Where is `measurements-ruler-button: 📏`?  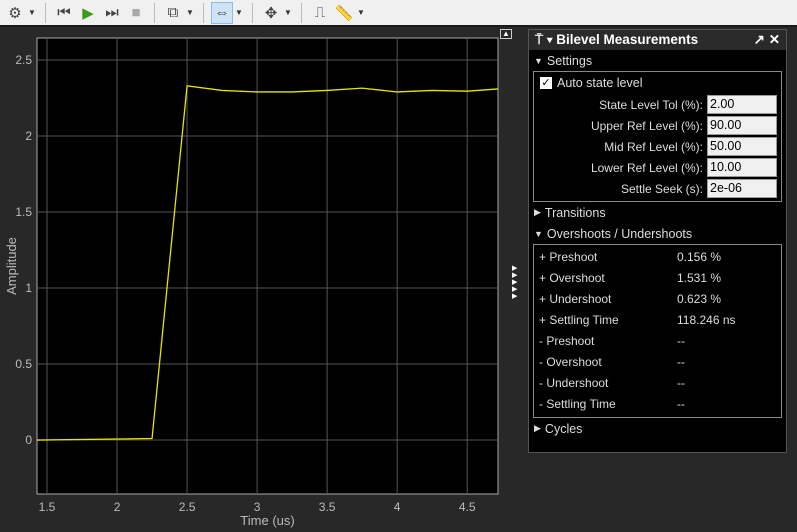 measurements-ruler-button: 📏 is located at coordinates (344, 13).